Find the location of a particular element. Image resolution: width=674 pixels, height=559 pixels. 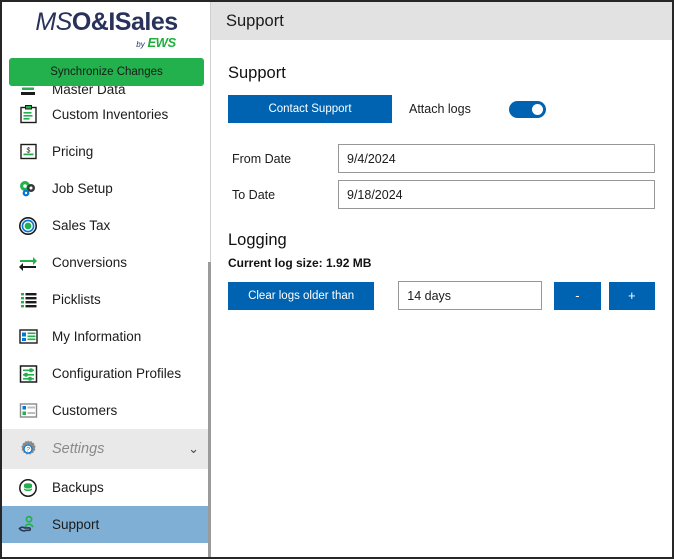

to-date-input is located at coordinates (496, 194).